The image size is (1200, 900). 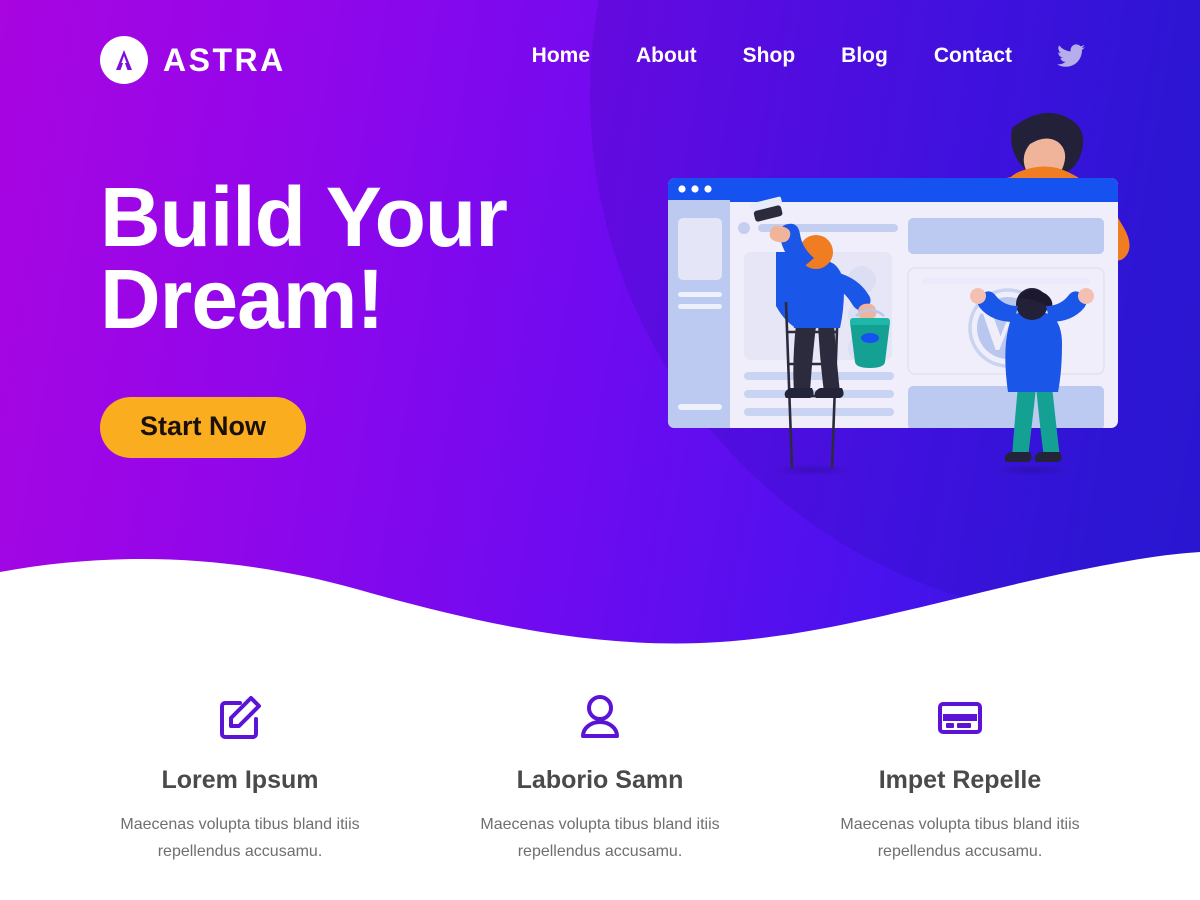 I want to click on feature-title: Impet Repelle, so click(x=960, y=780).